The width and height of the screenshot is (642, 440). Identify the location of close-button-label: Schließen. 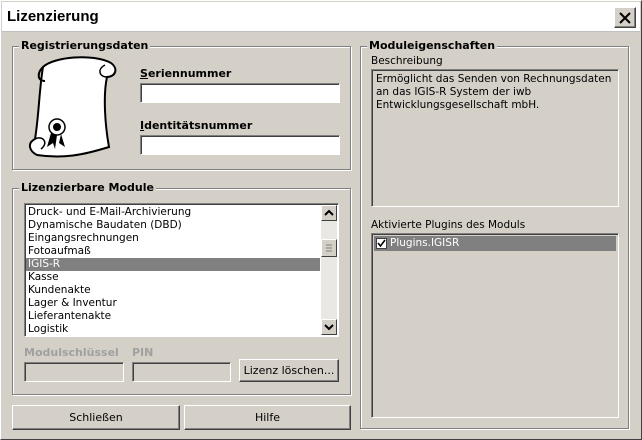
(96, 417).